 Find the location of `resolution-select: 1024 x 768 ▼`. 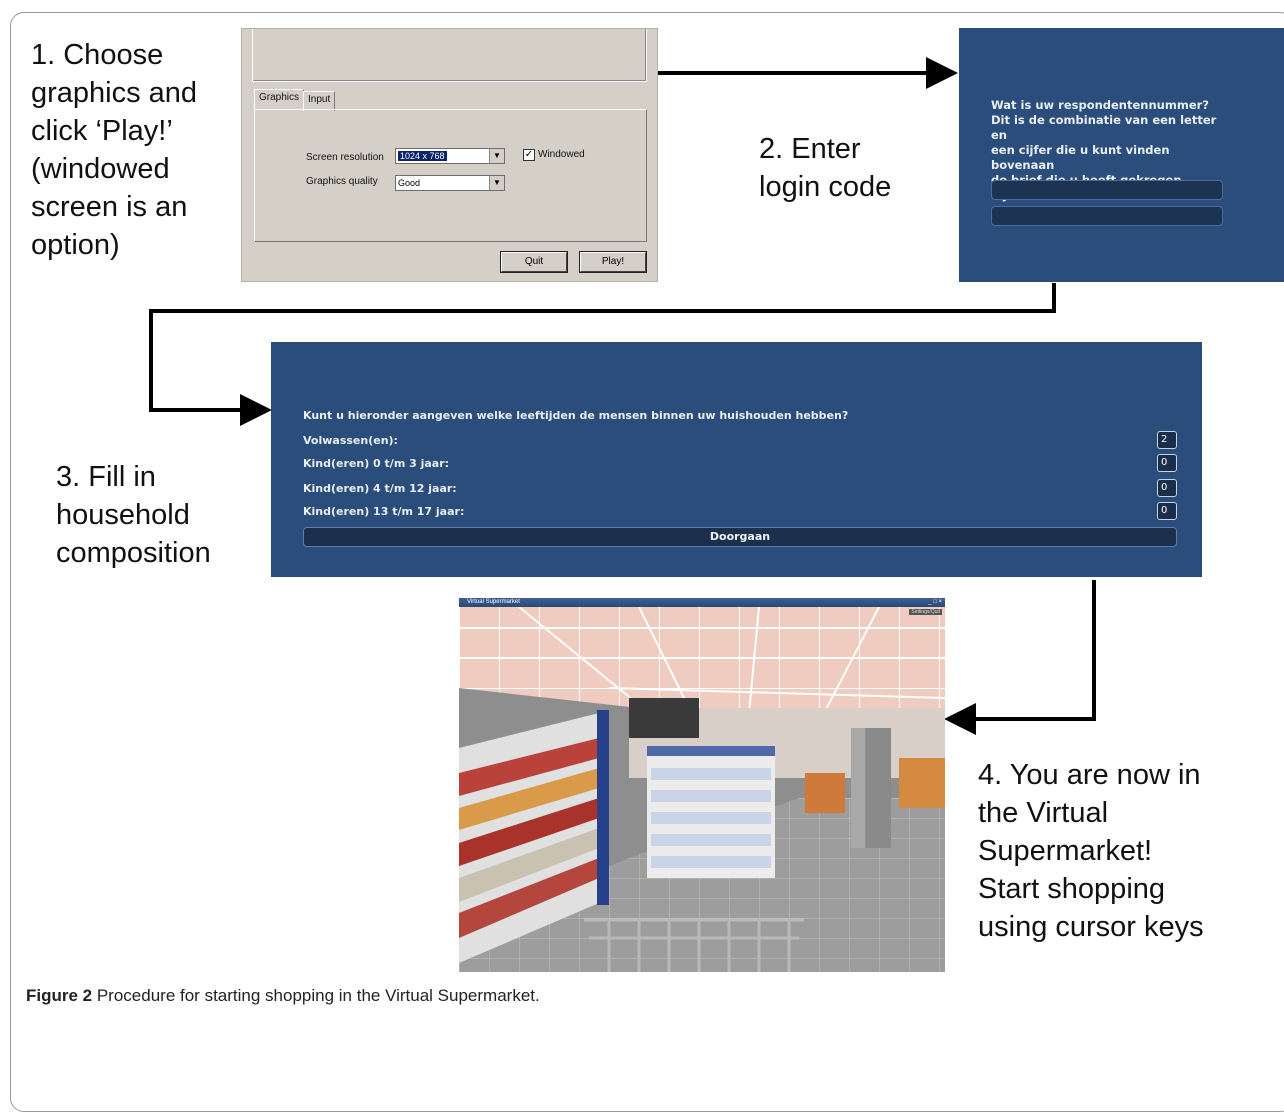

resolution-select: 1024 x 768 ▼ is located at coordinates (450, 156).